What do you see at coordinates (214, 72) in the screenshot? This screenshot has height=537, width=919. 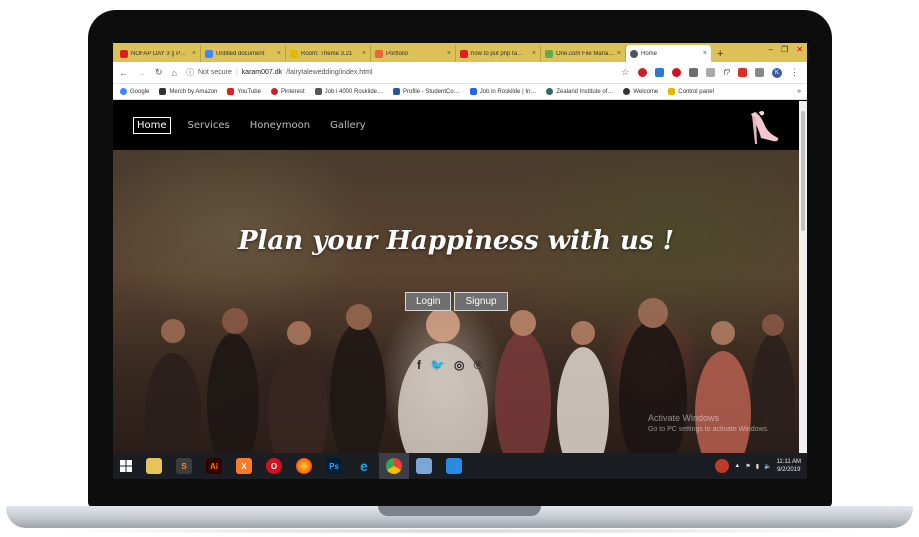 I see `security-label: Not secure` at bounding box center [214, 72].